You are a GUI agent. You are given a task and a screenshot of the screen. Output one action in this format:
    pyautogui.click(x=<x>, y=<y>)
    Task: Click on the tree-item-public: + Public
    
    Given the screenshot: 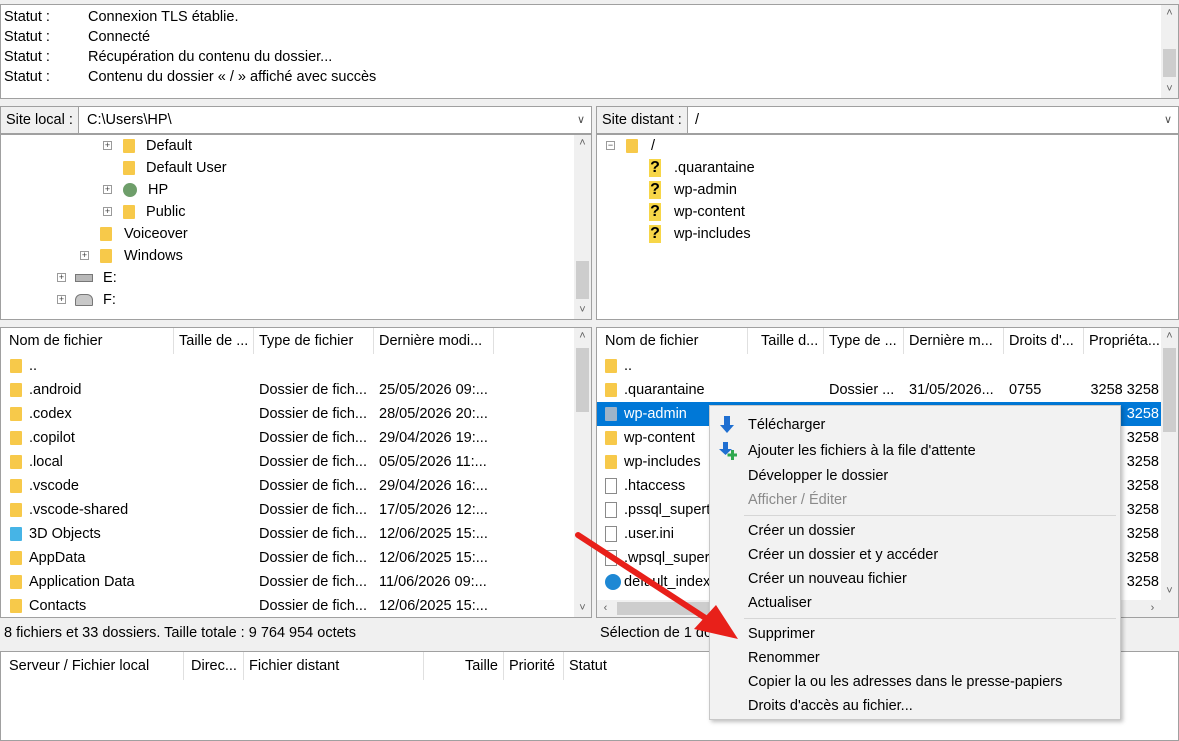 What is the action you would take?
    pyautogui.click(x=144, y=212)
    